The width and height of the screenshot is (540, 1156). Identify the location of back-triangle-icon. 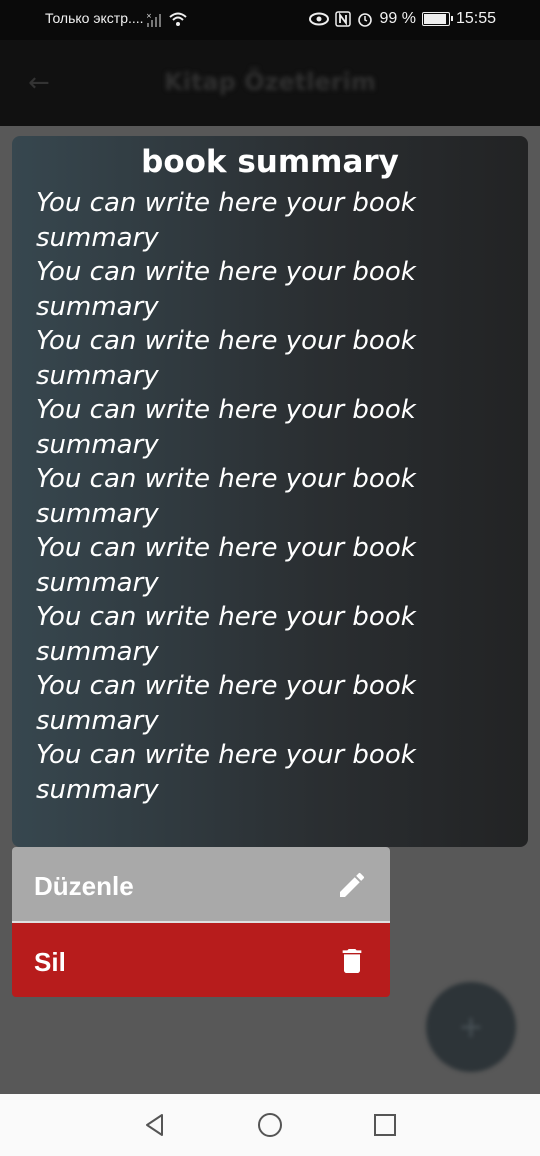
(155, 1125).